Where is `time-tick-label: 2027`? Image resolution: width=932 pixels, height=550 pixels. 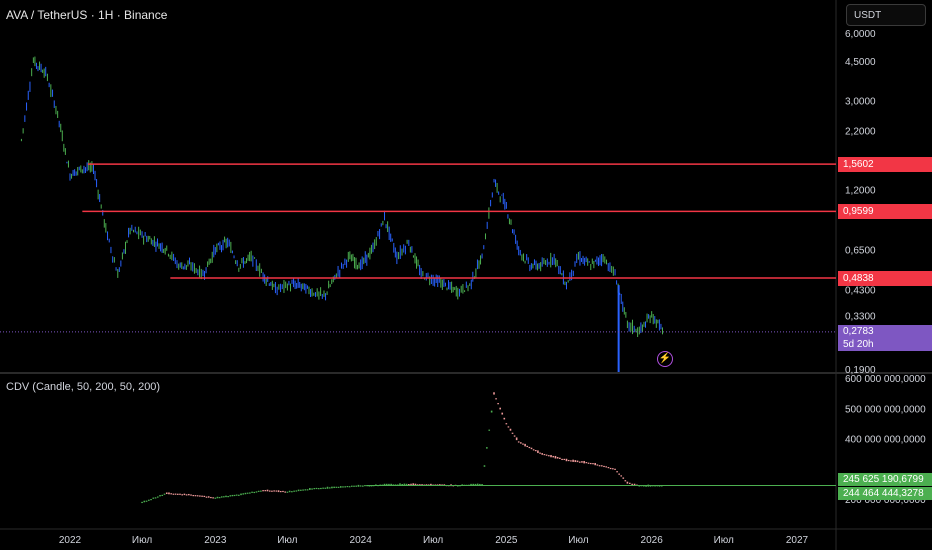 time-tick-label: 2027 is located at coordinates (797, 540).